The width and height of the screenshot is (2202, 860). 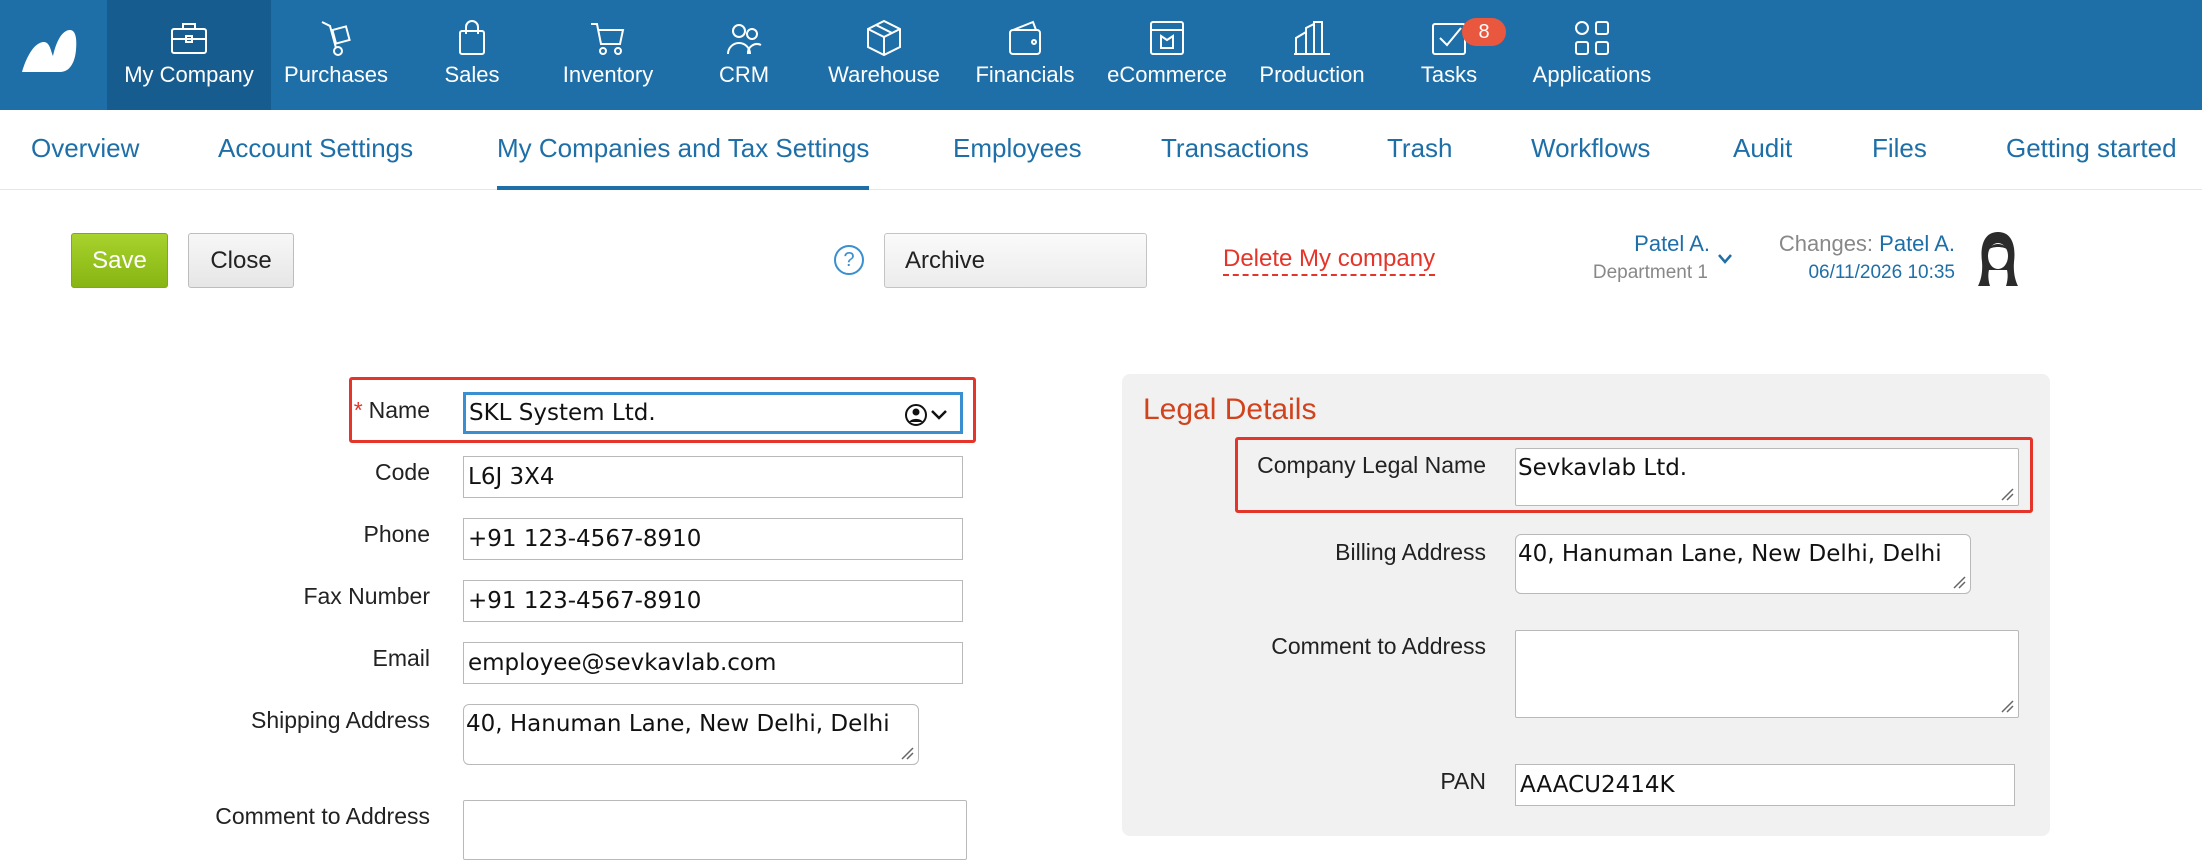 What do you see at coordinates (1463, 781) in the screenshot?
I see `pan-label: PAN` at bounding box center [1463, 781].